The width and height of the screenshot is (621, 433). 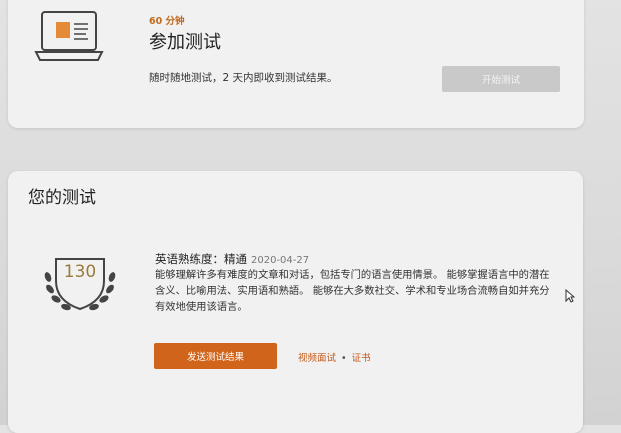 I want to click on take-test-description: 随时随地测试，2 天内即收到测试结果。, so click(x=243, y=78).